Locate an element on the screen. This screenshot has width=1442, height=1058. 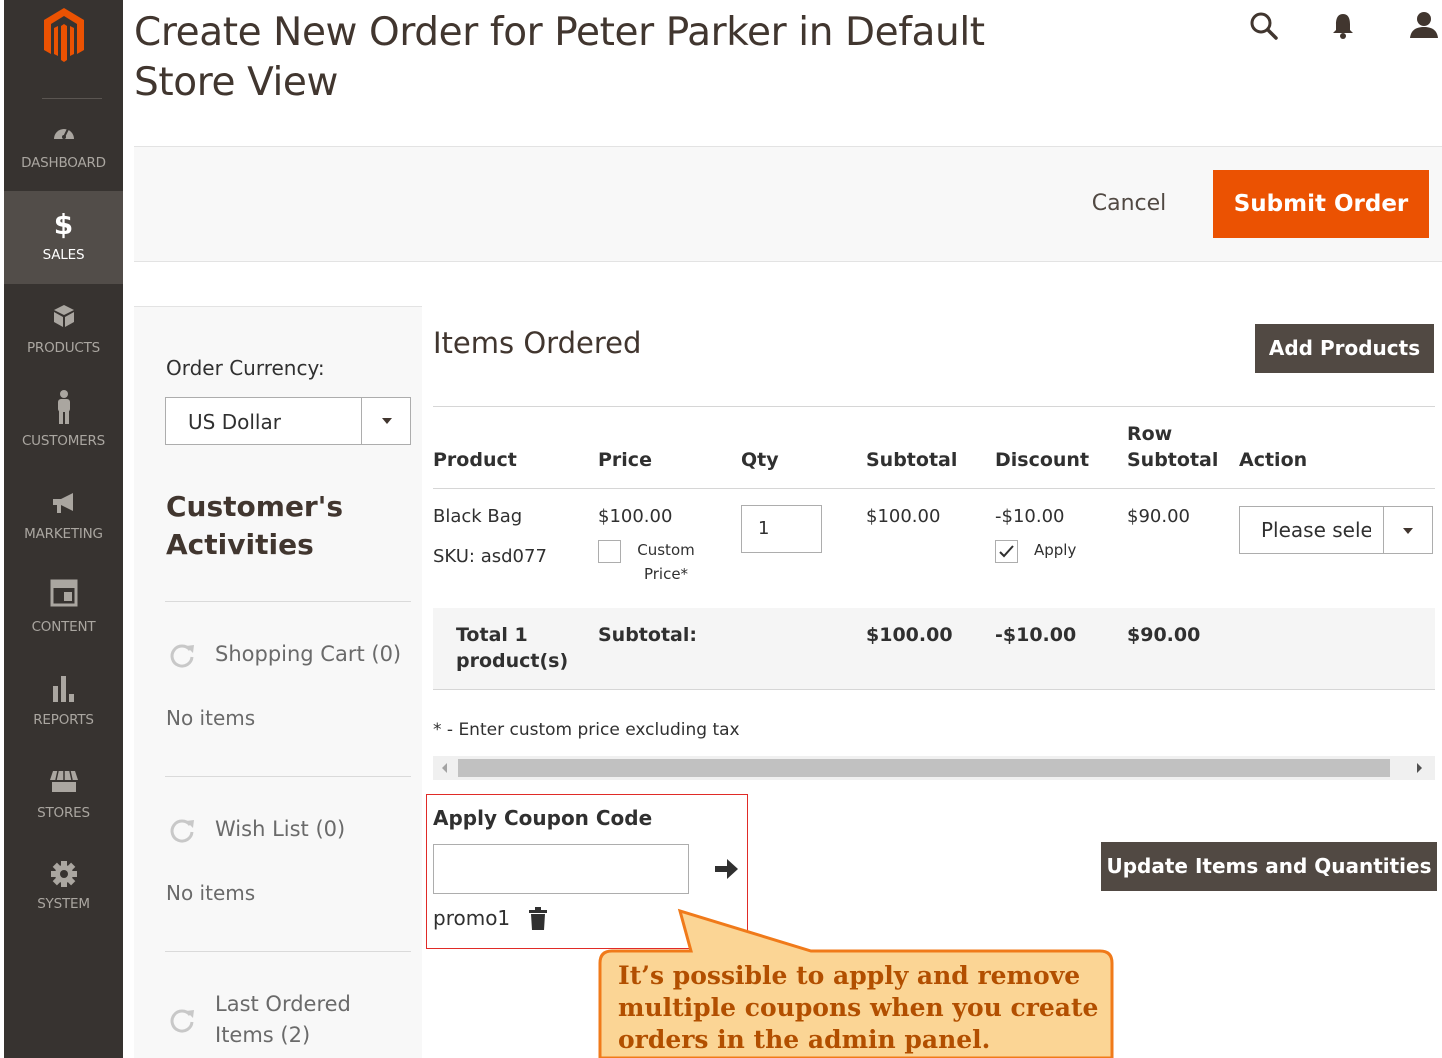
sidebar-label: REPORTS is located at coordinates (63, 720).